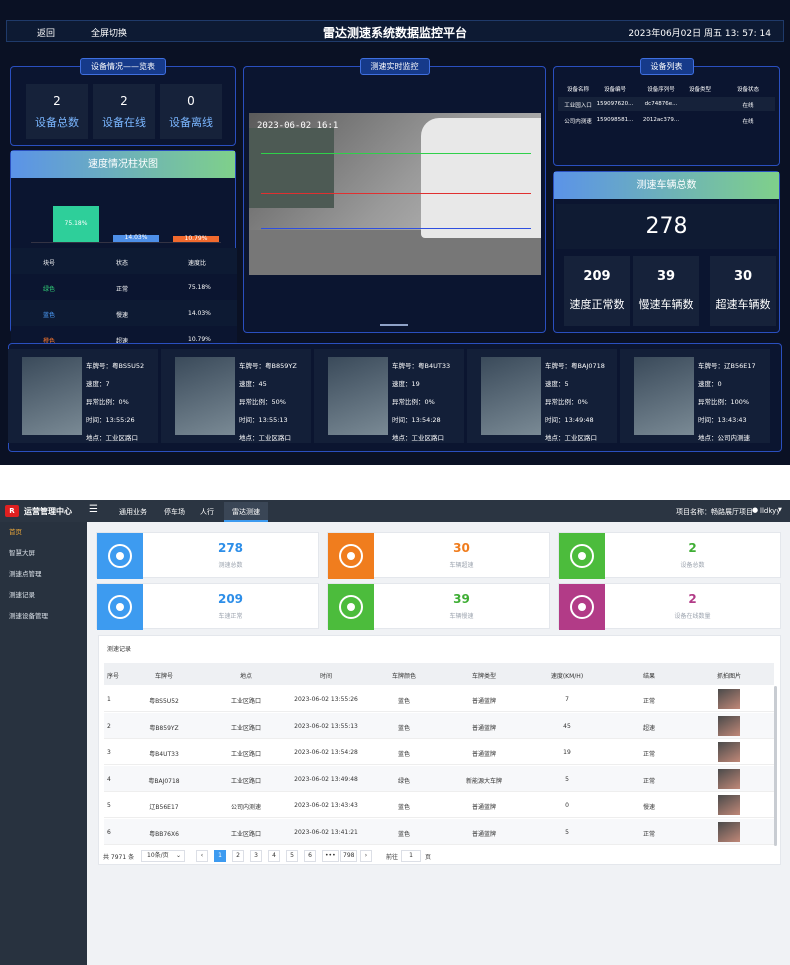  What do you see at coordinates (394, 325) in the screenshot?
I see `carousel-indicator` at bounding box center [394, 325].